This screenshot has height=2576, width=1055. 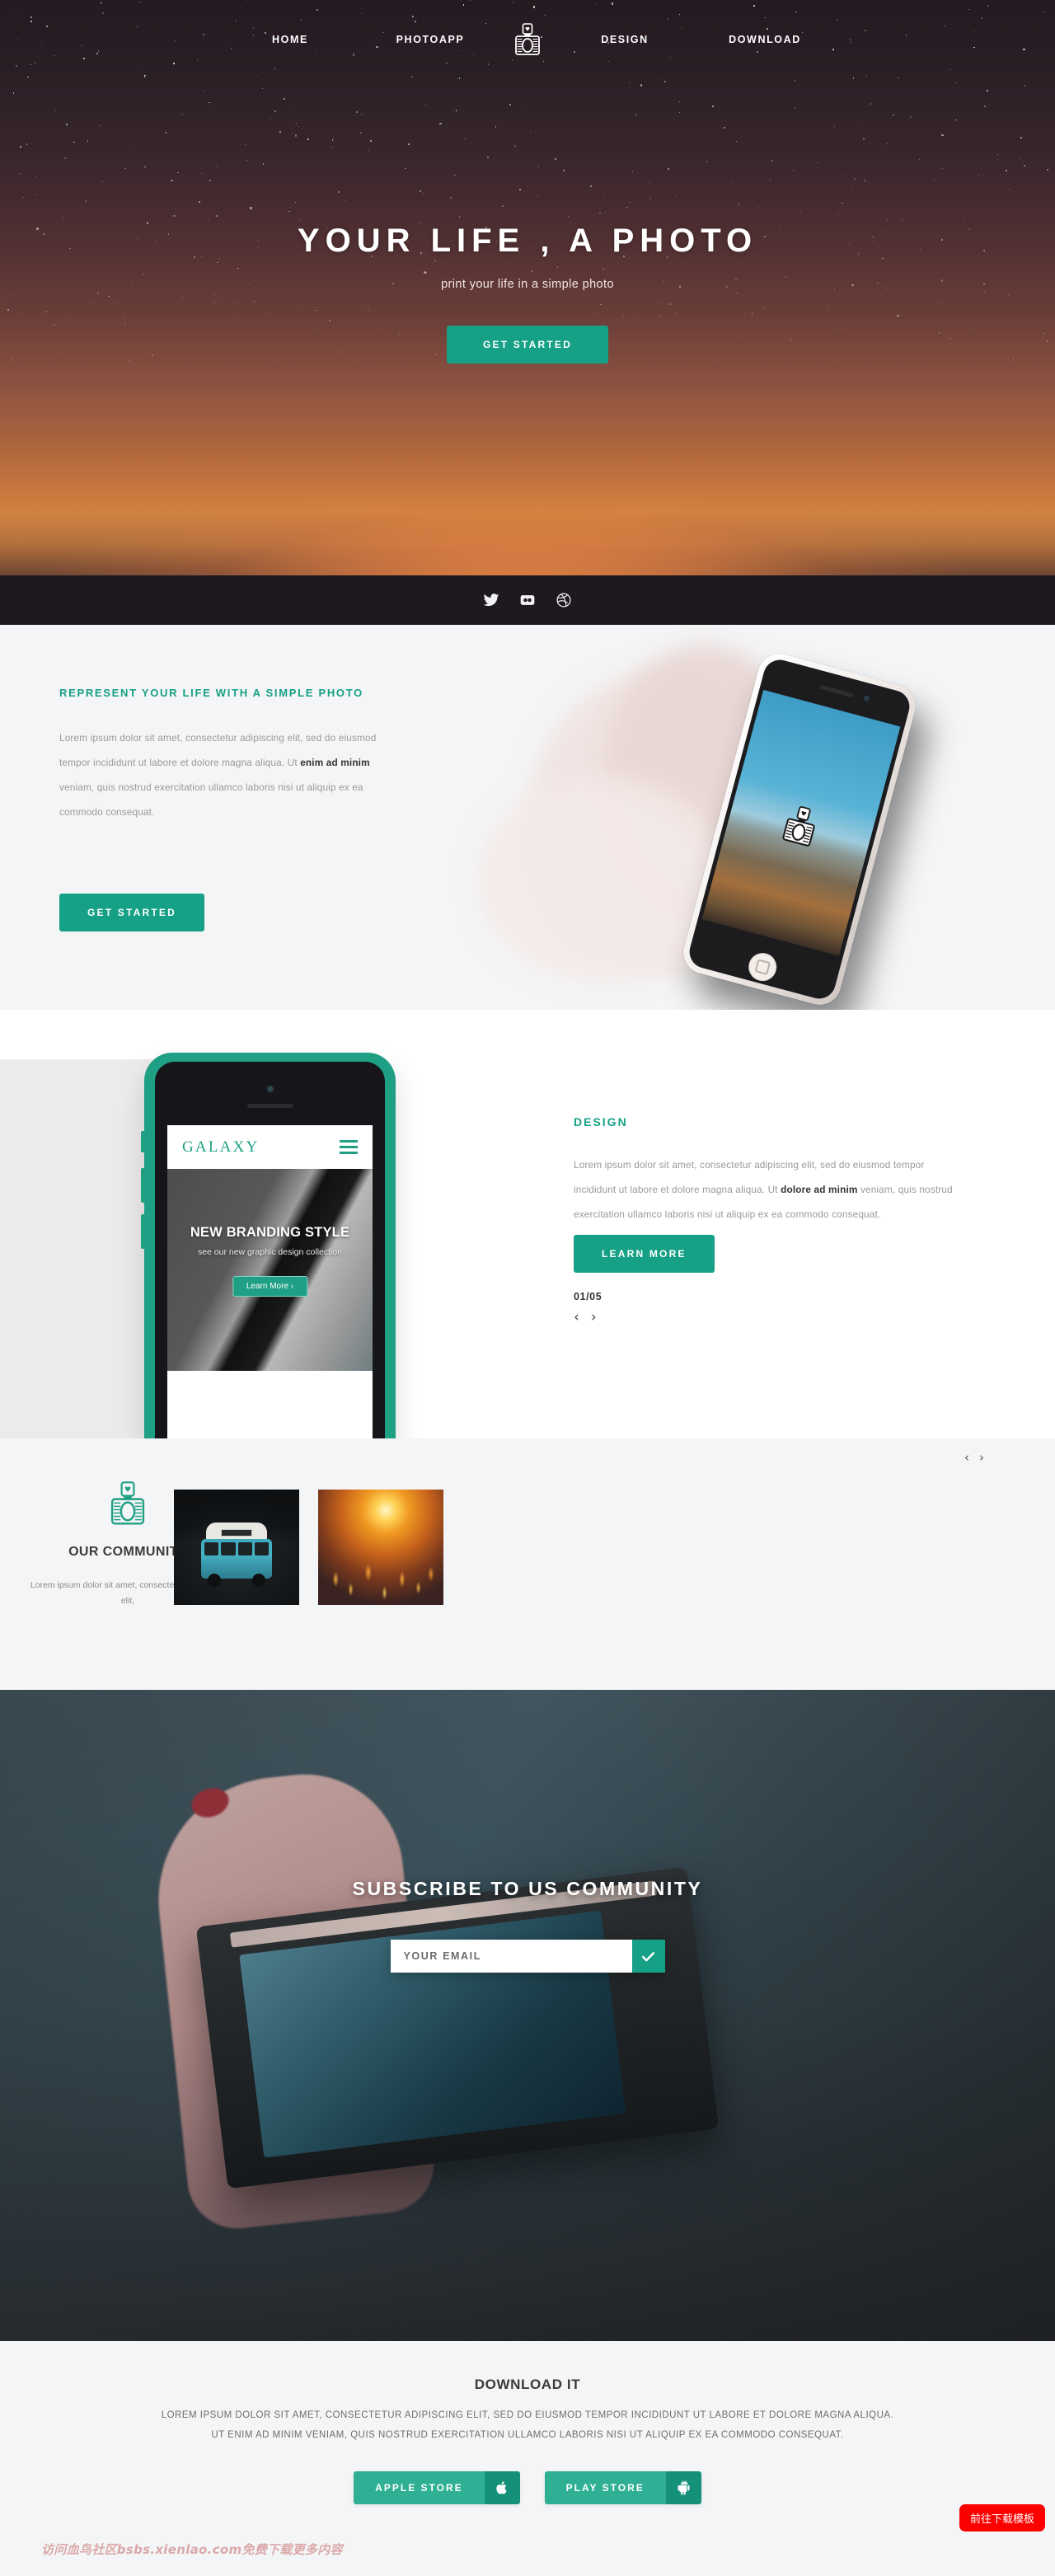 What do you see at coordinates (625, 39) in the screenshot?
I see `nav-item-design: DESIGN` at bounding box center [625, 39].